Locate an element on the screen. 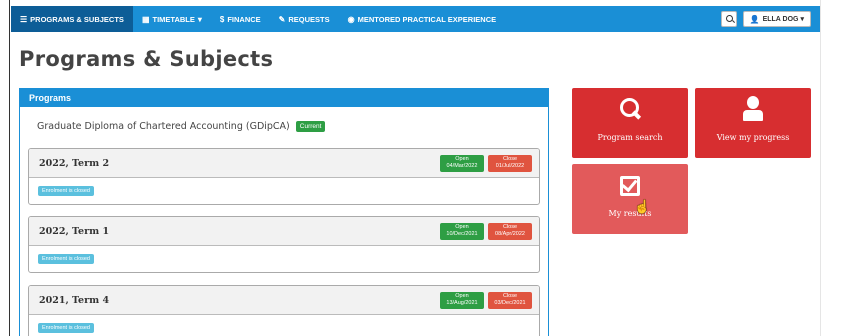  my-results-label: My results is located at coordinates (630, 213).